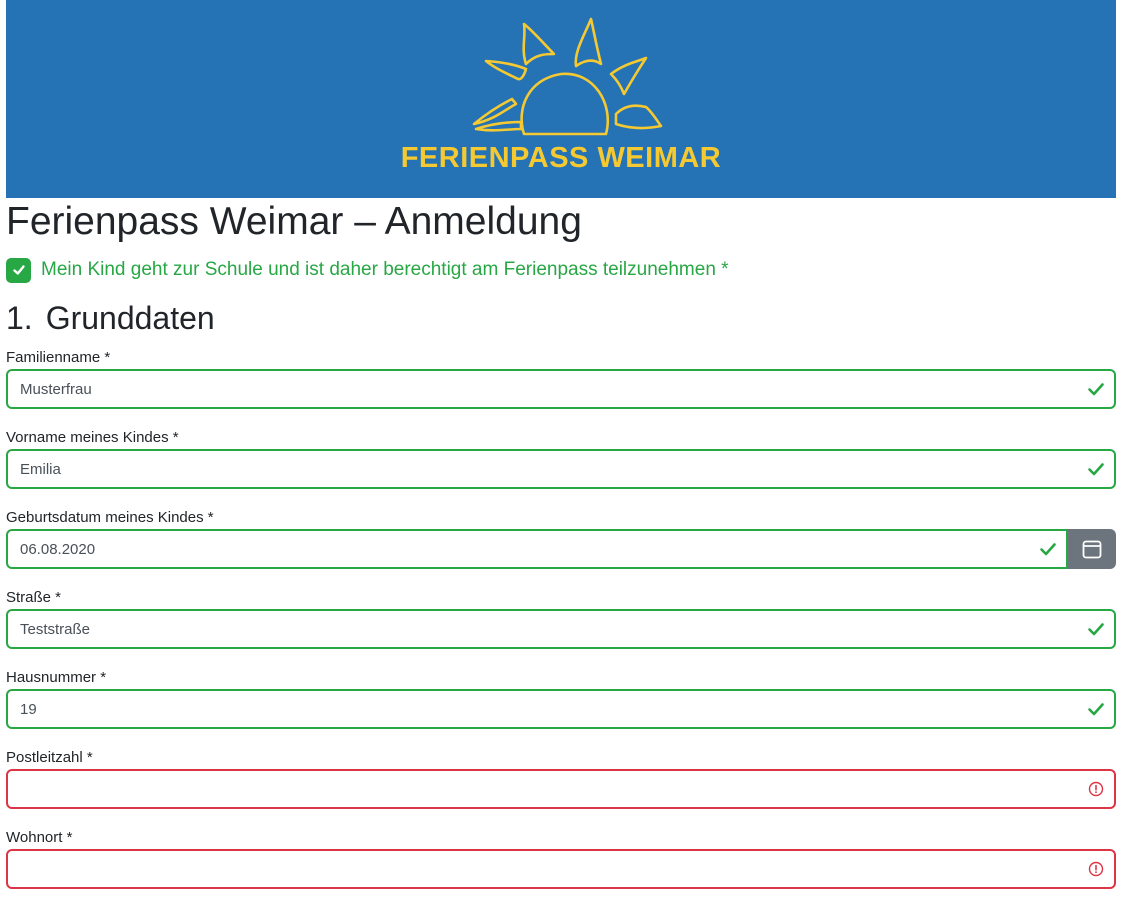 Image resolution: width=1128 pixels, height=903 pixels. I want to click on familienname-input, so click(561, 389).